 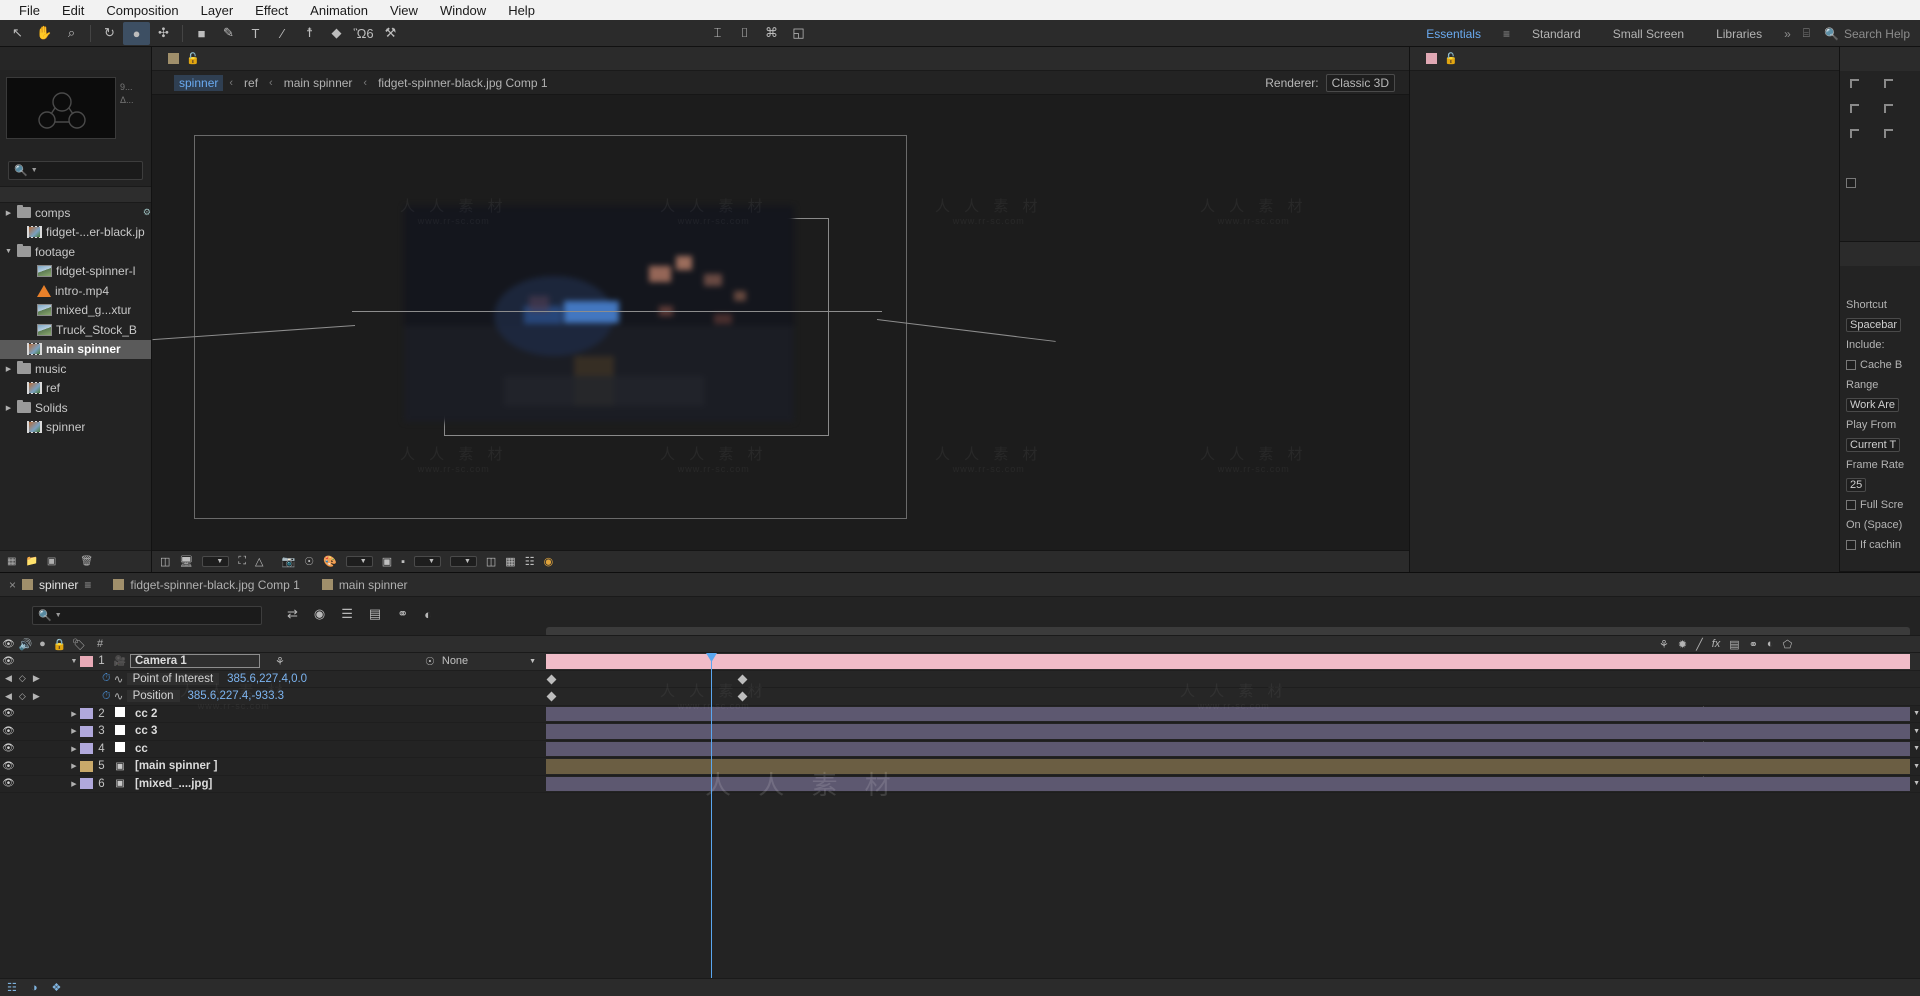 I want to click on rotation-tool: ↻, so click(x=109, y=33).